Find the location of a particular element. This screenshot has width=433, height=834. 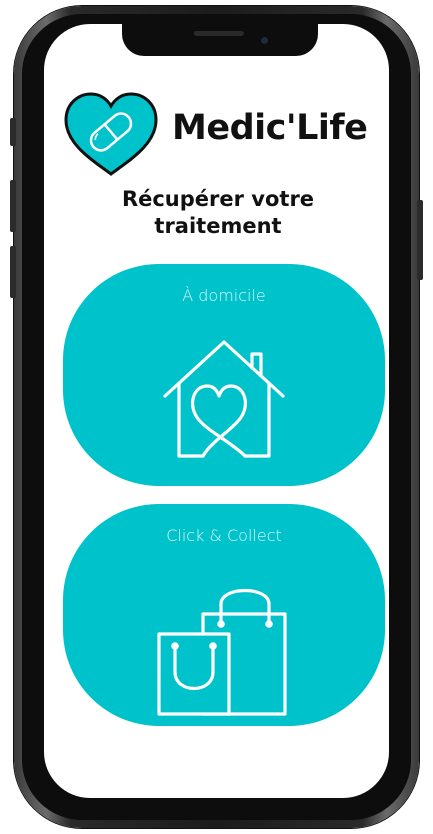

click-and-collect-label: Click & Collect is located at coordinates (224, 535).